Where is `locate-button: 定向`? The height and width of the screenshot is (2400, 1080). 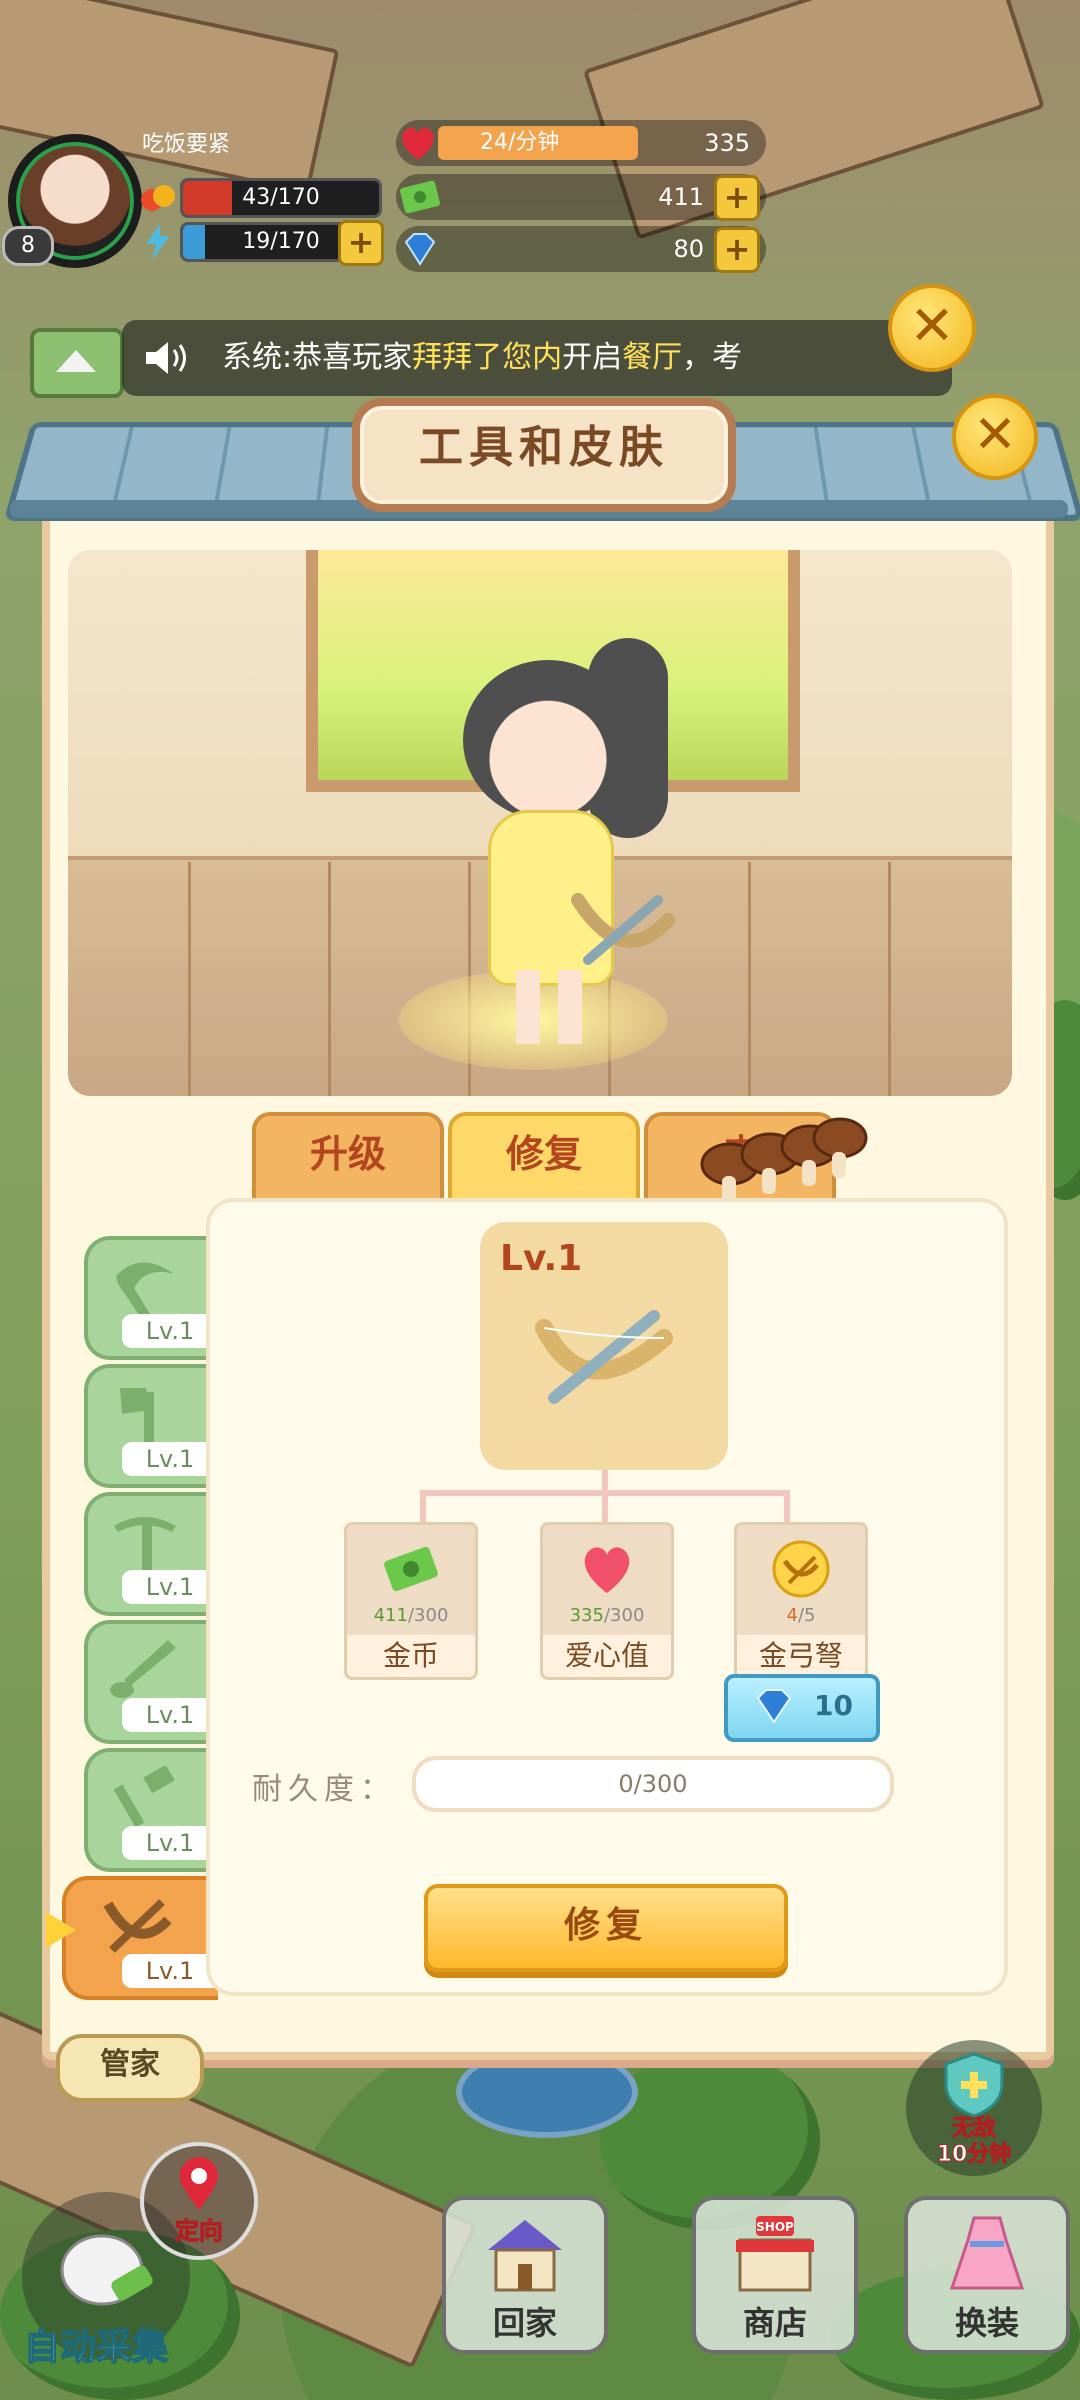 locate-button: 定向 is located at coordinates (199, 2201).